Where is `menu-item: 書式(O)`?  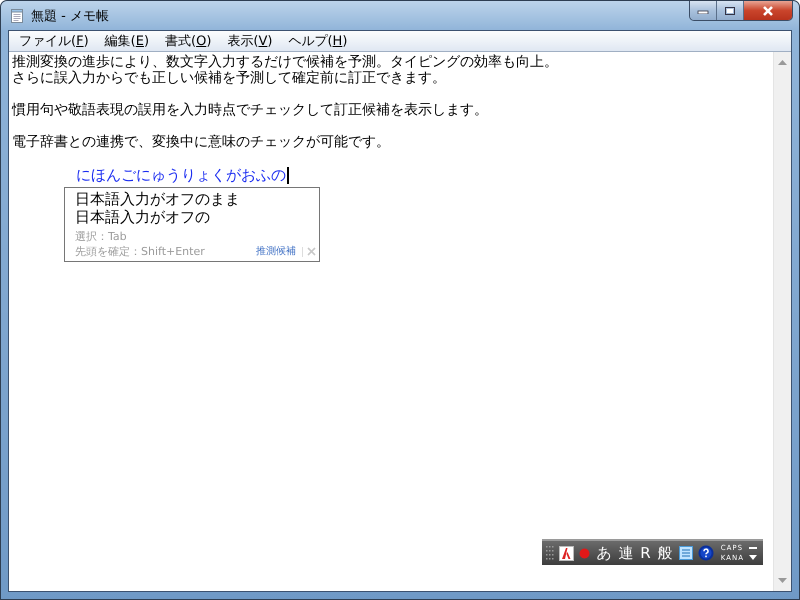 menu-item: 書式(O) is located at coordinates (188, 41).